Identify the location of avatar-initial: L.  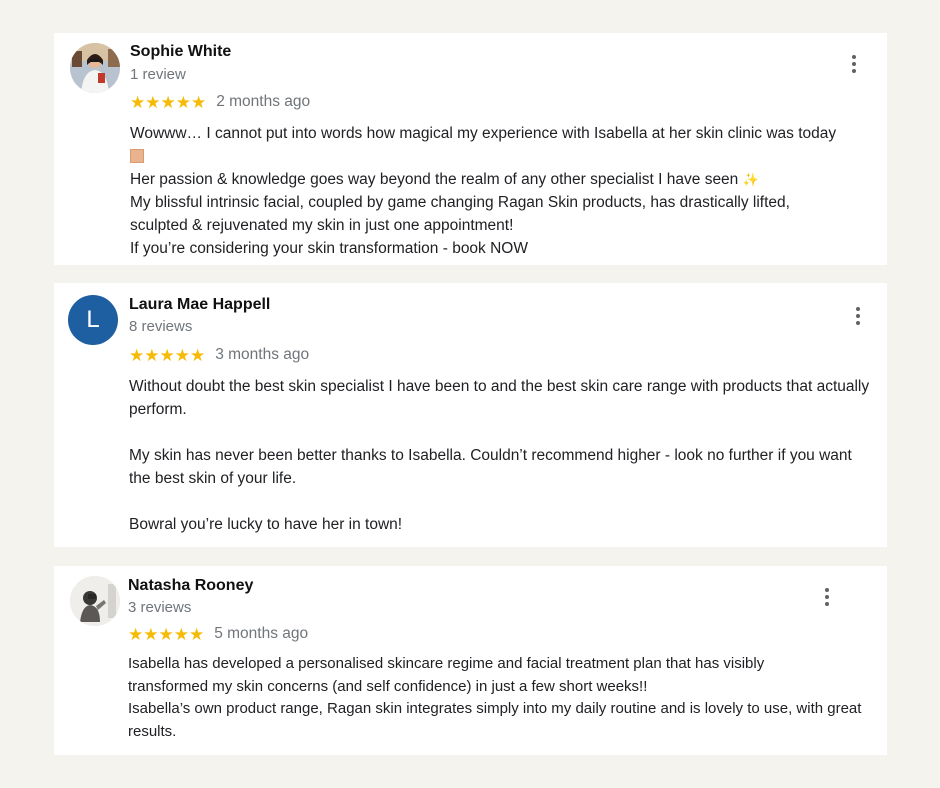
(93, 319).